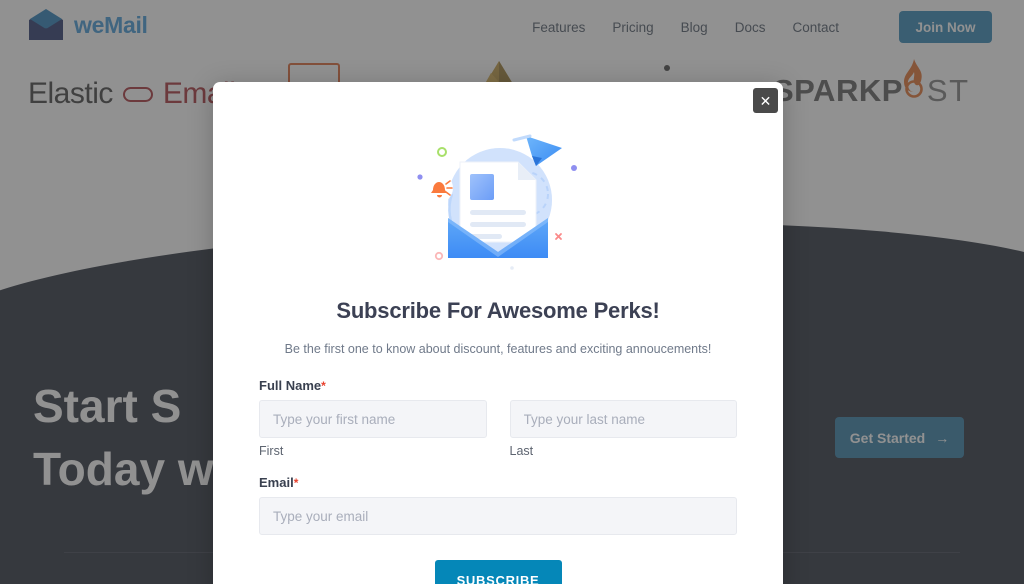  I want to click on full-name-label: Full Name*, so click(498, 385).